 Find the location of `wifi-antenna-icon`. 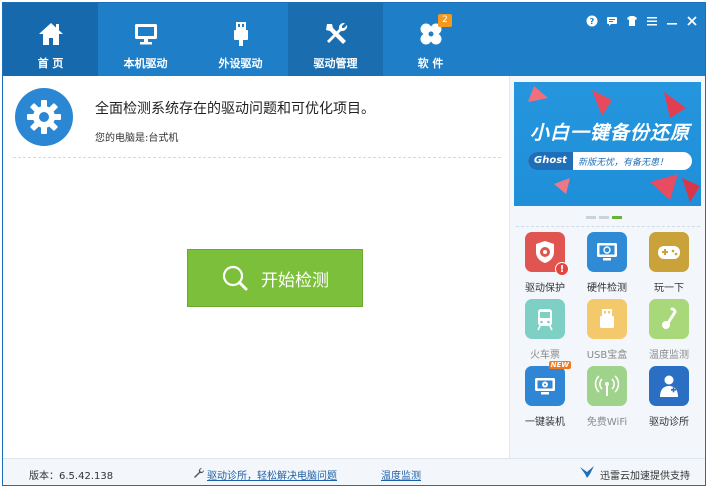

wifi-antenna-icon is located at coordinates (607, 385).